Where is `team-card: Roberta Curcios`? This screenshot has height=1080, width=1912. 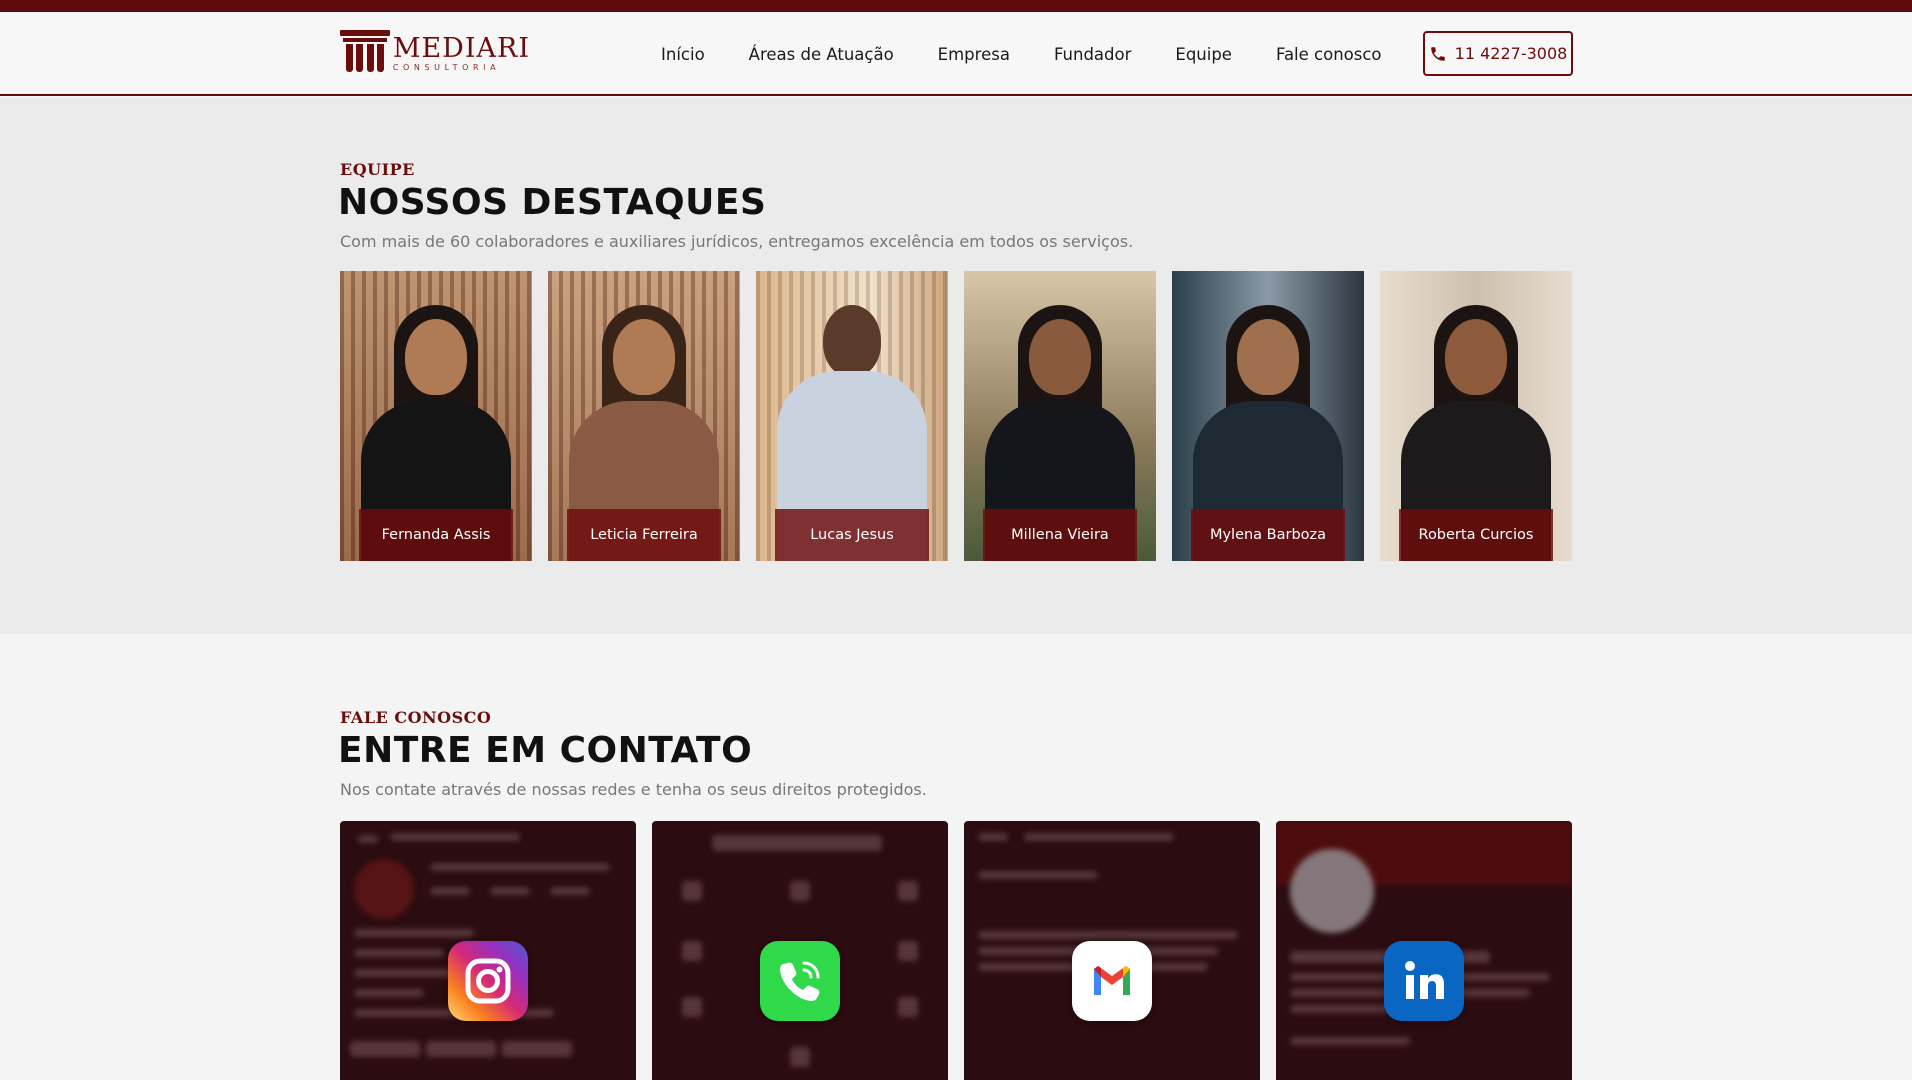 team-card: Roberta Curcios is located at coordinates (1476, 416).